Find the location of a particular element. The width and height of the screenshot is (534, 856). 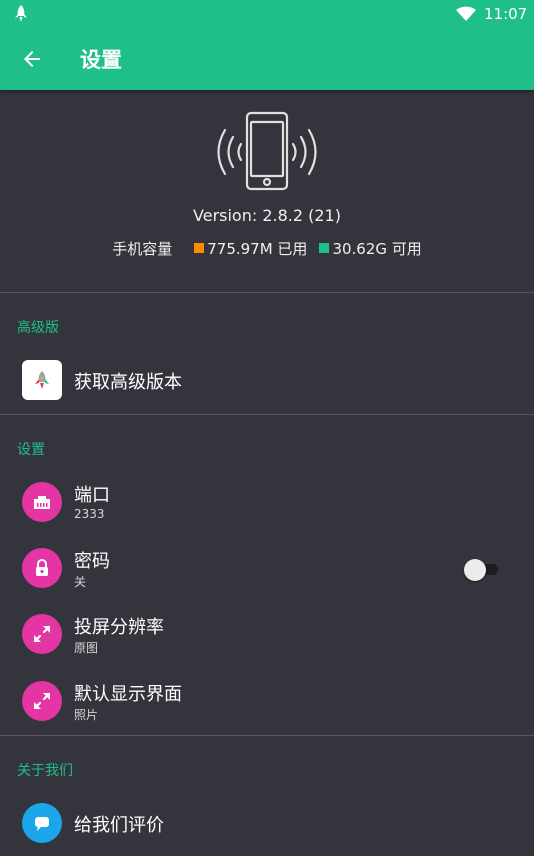

page-title: 设置 is located at coordinates (101, 60).